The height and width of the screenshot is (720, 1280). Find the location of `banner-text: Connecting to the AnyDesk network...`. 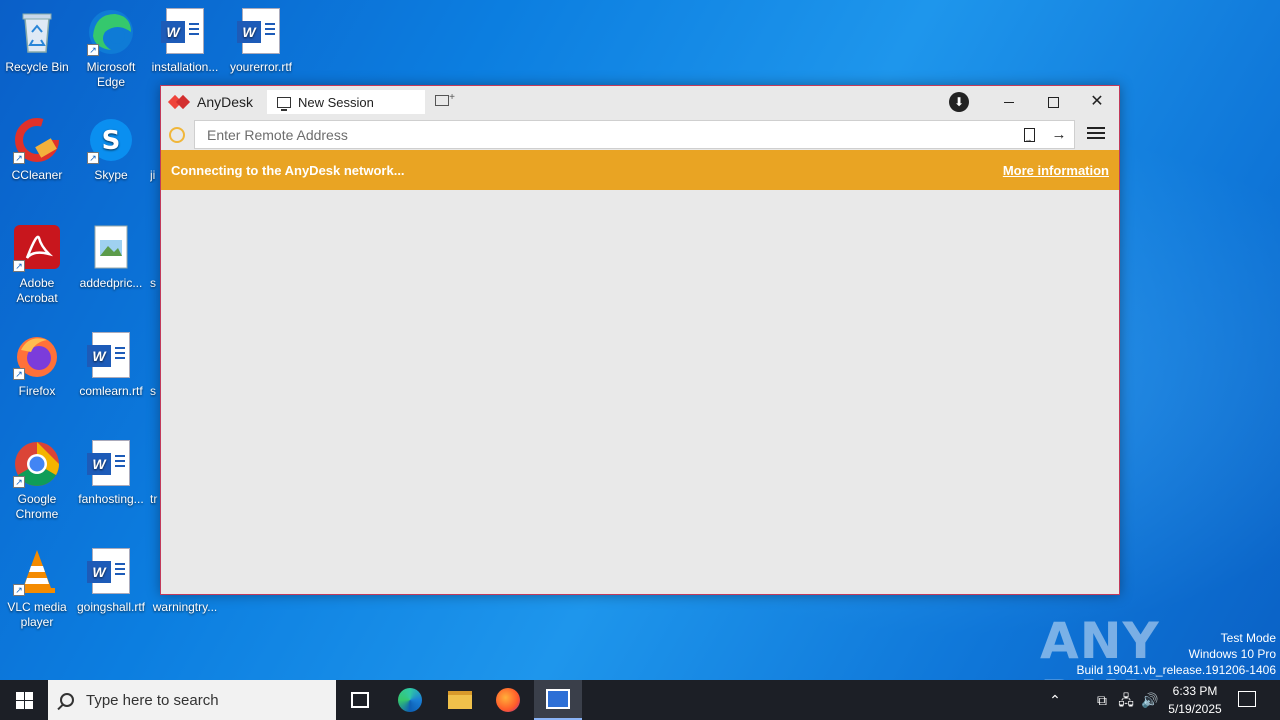

banner-text: Connecting to the AnyDesk network... is located at coordinates (288, 170).